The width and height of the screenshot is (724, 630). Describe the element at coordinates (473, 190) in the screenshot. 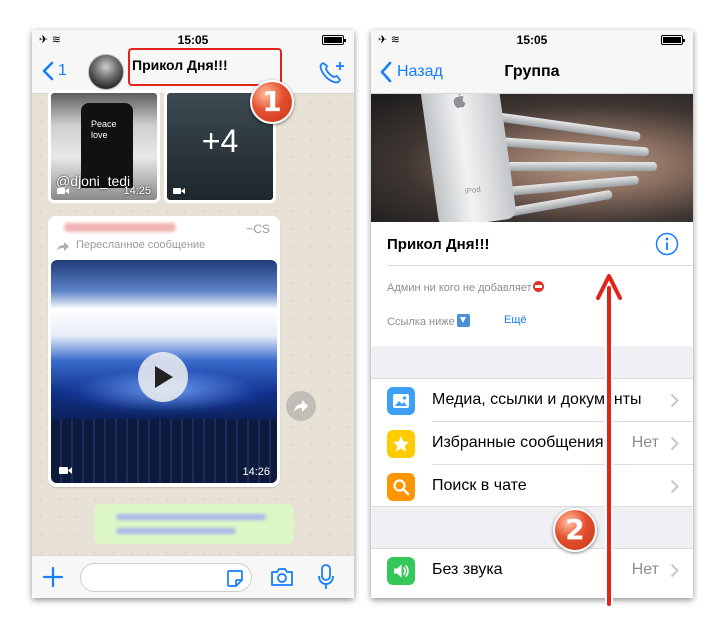

I see `device-label: iPod` at that location.